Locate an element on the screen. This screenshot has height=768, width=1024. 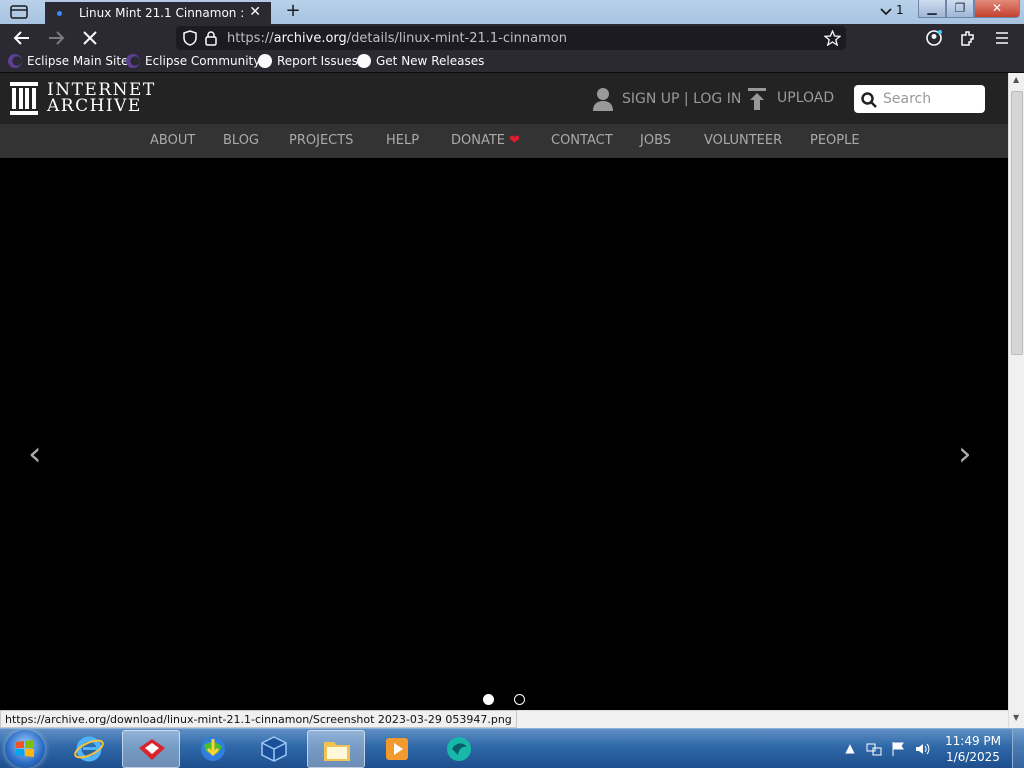
start-button is located at coordinates (25, 749).